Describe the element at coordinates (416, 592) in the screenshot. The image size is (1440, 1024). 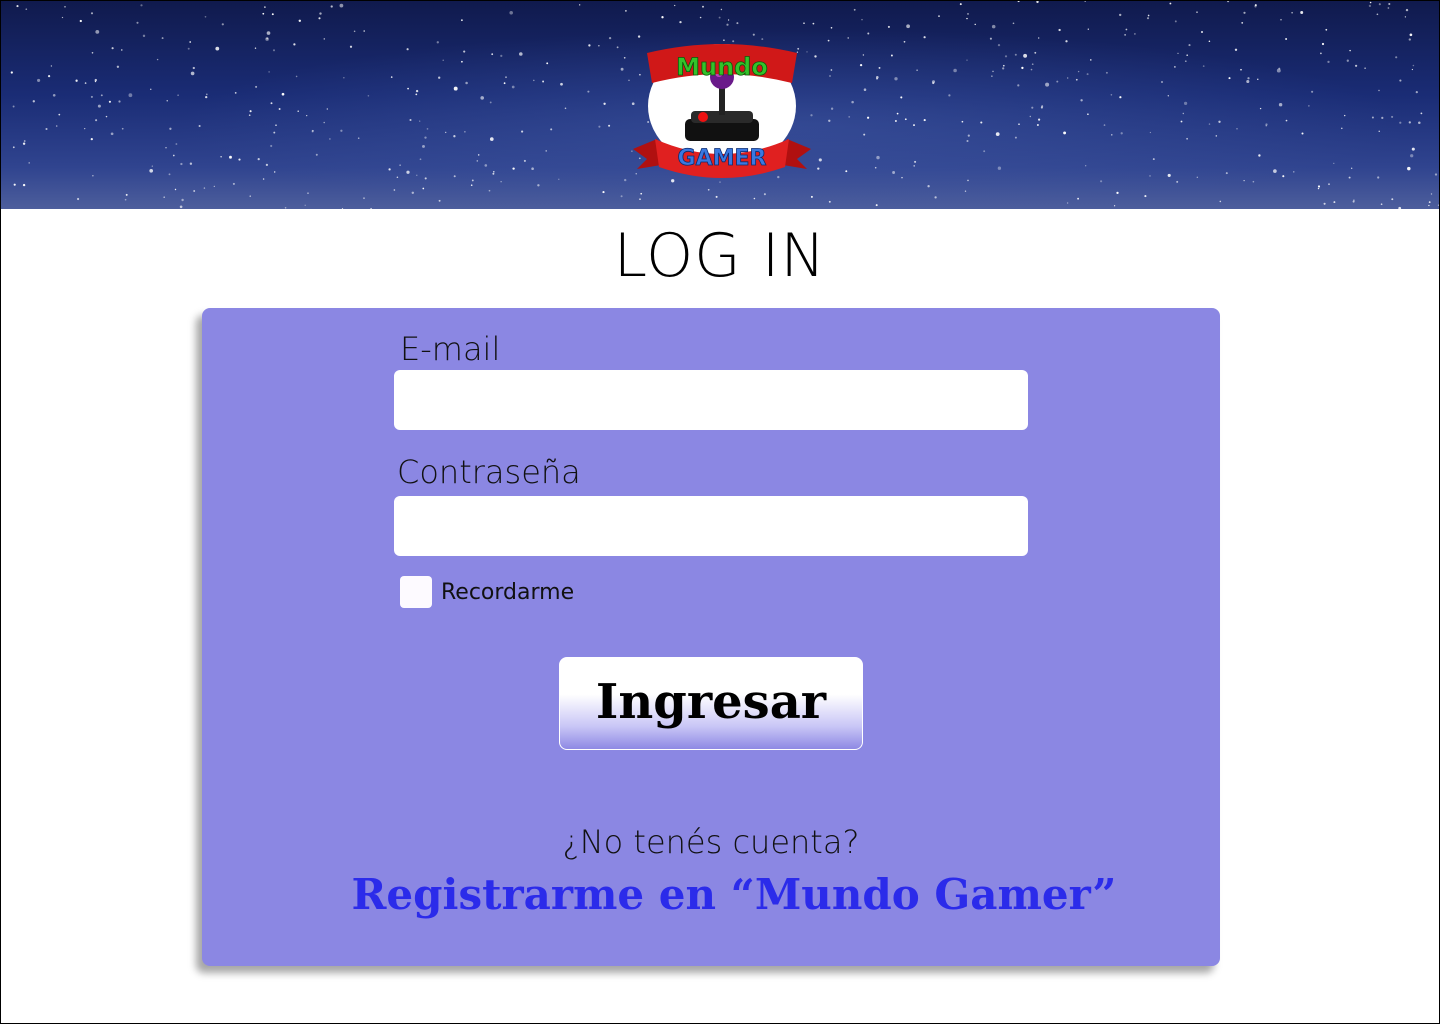
I see `remember-me-checkbox` at that location.